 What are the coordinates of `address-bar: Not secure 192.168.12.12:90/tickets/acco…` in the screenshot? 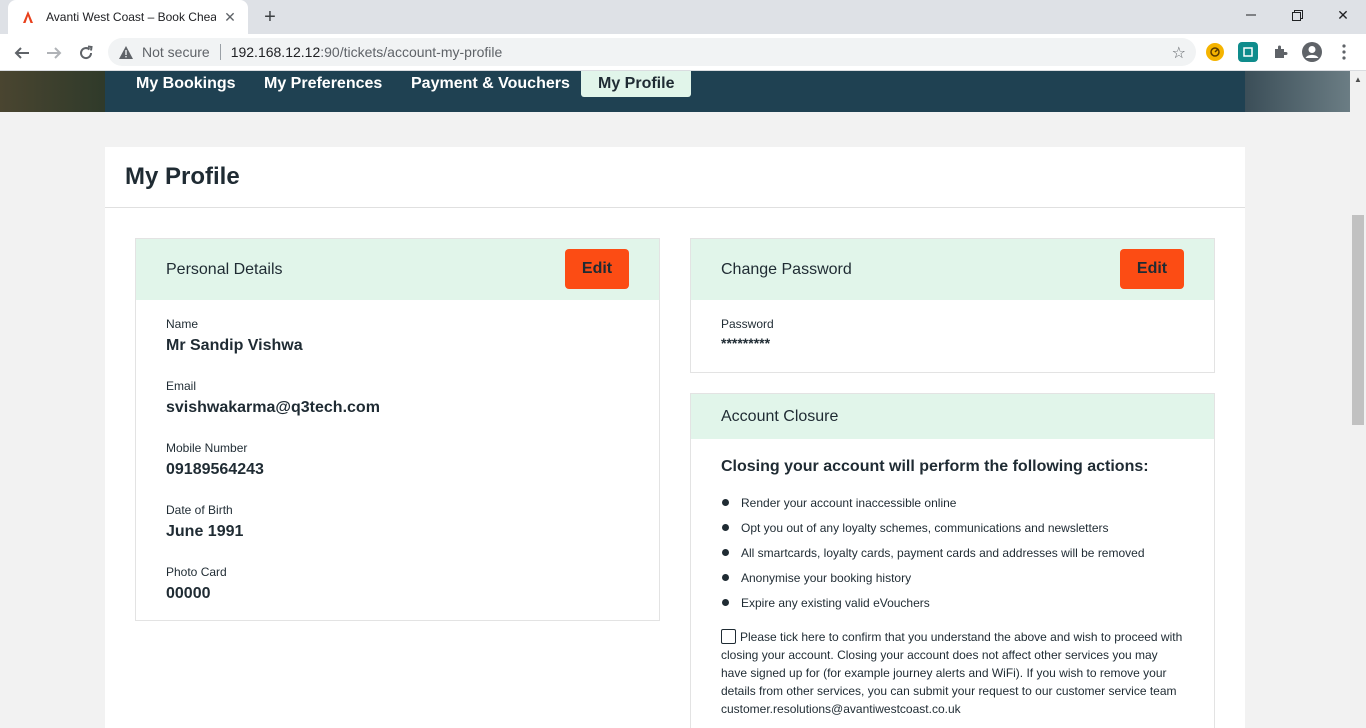 It's located at (652, 52).